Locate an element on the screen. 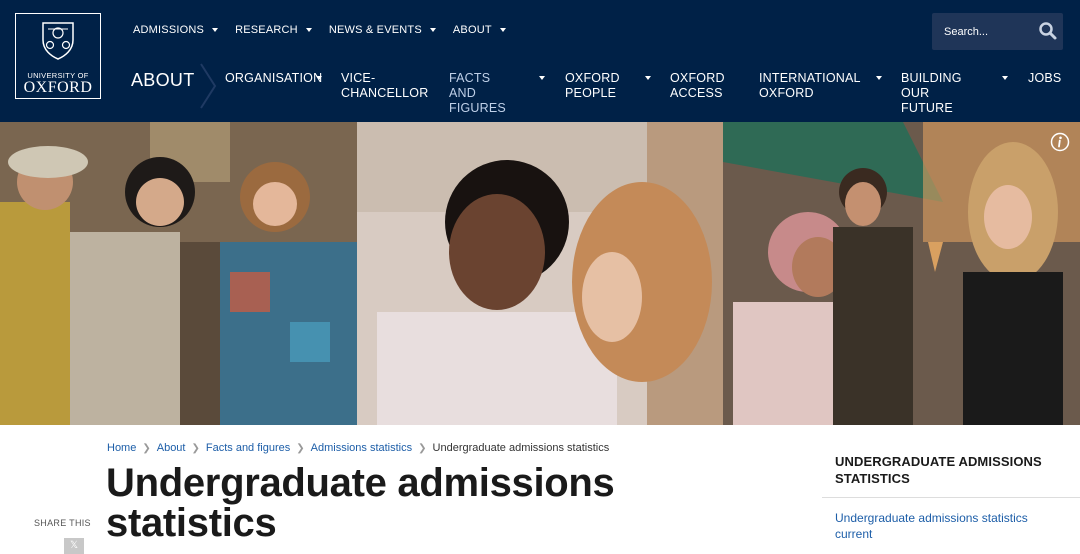  topnav-label: NEWS & EVENTS is located at coordinates (375, 30).